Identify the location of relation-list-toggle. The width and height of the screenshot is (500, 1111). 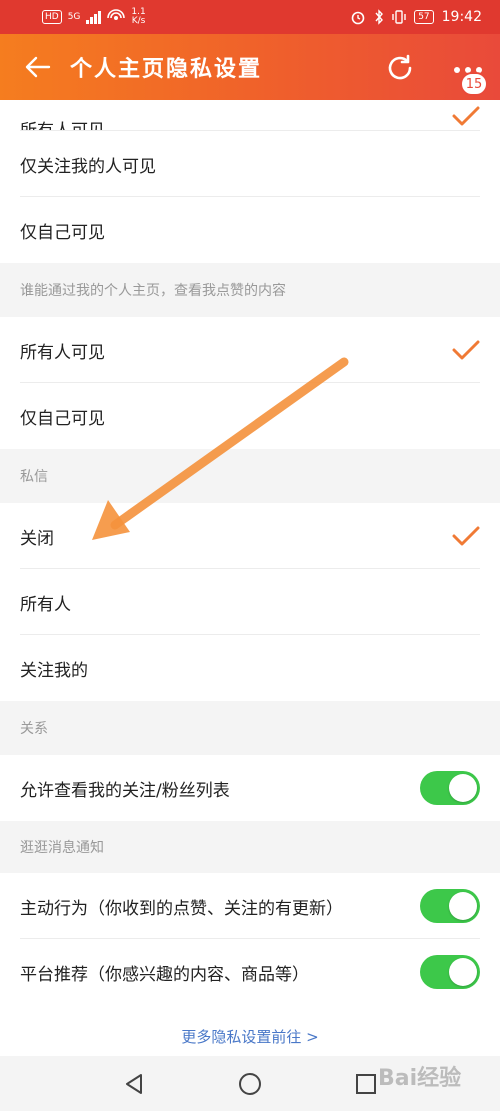
(450, 788).